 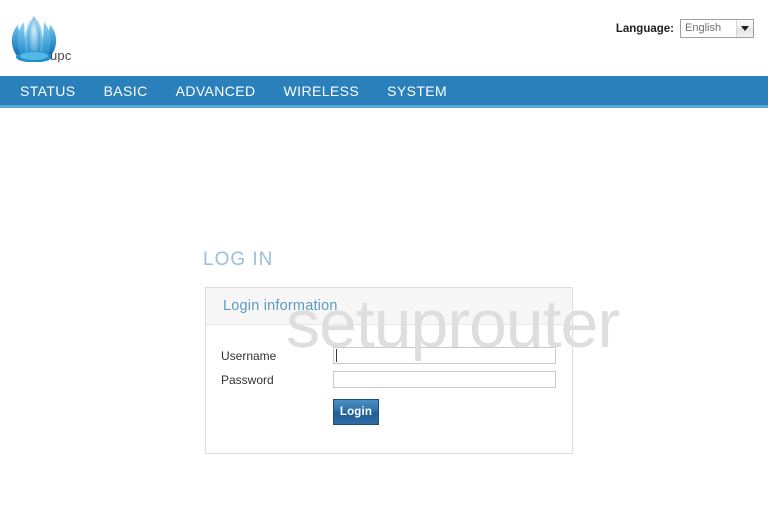 I want to click on username-input-wrap, so click(x=444, y=355).